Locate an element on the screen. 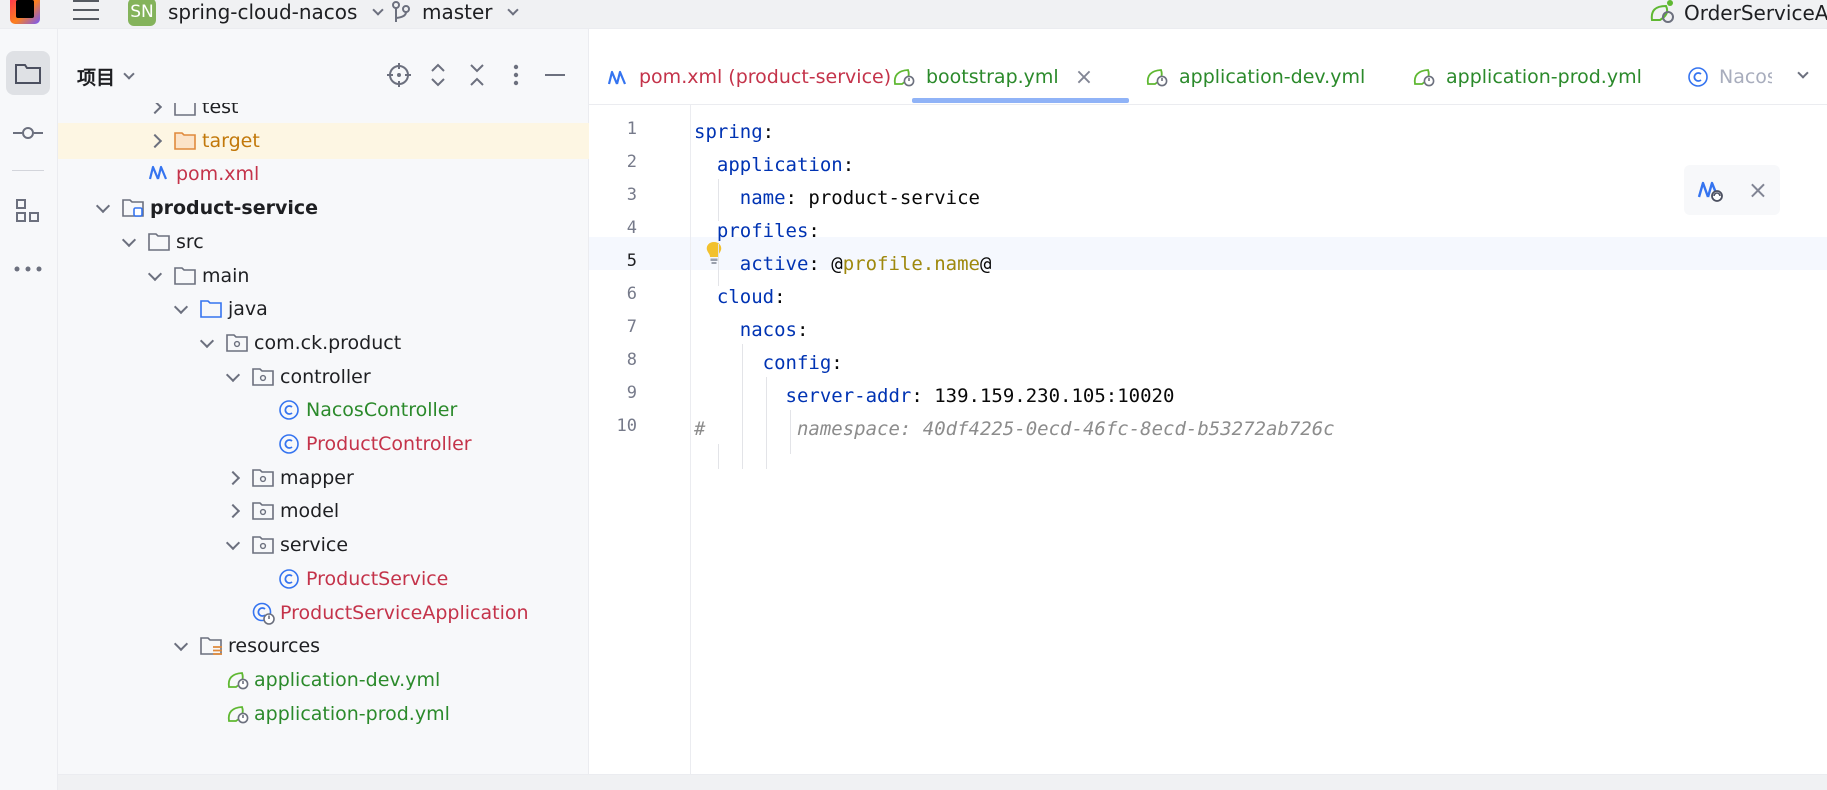  structure-tool-button is located at coordinates (28, 211).